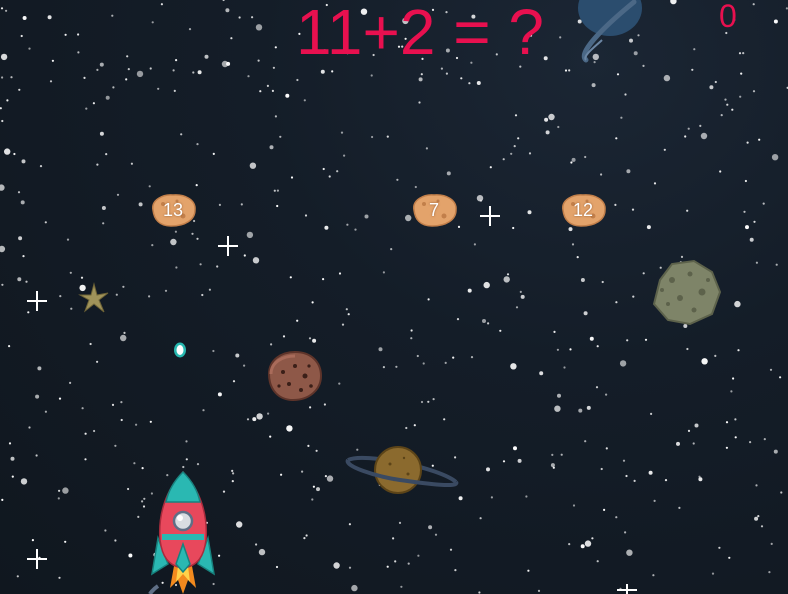 The width and height of the screenshot is (788, 594). What do you see at coordinates (583, 210) in the screenshot?
I see `answer-asteroid-12: 12` at bounding box center [583, 210].